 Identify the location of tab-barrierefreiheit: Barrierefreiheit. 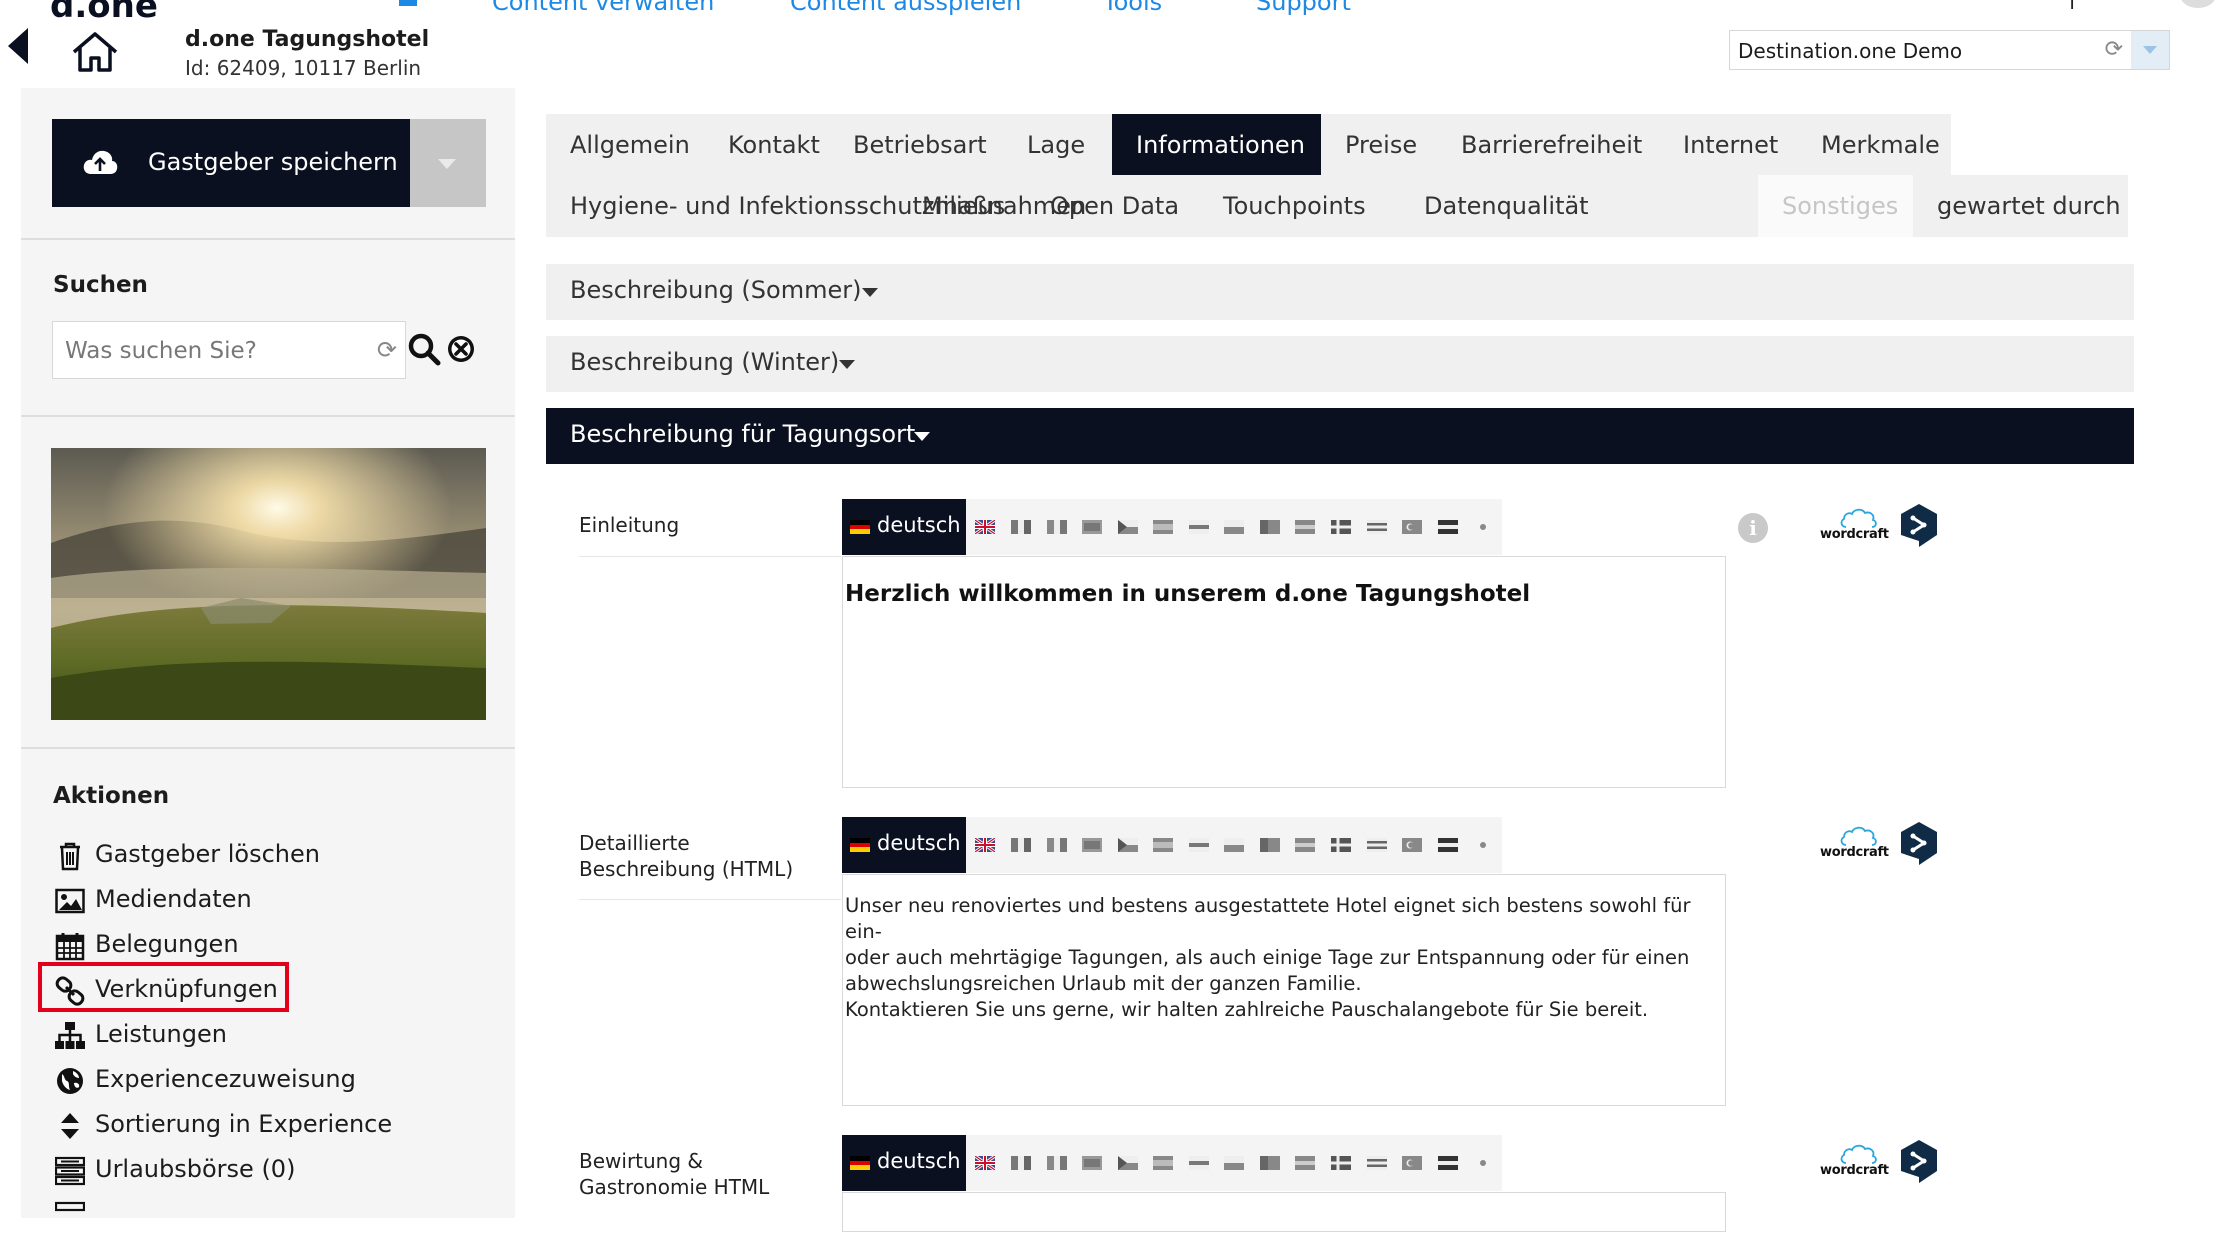
(1551, 145).